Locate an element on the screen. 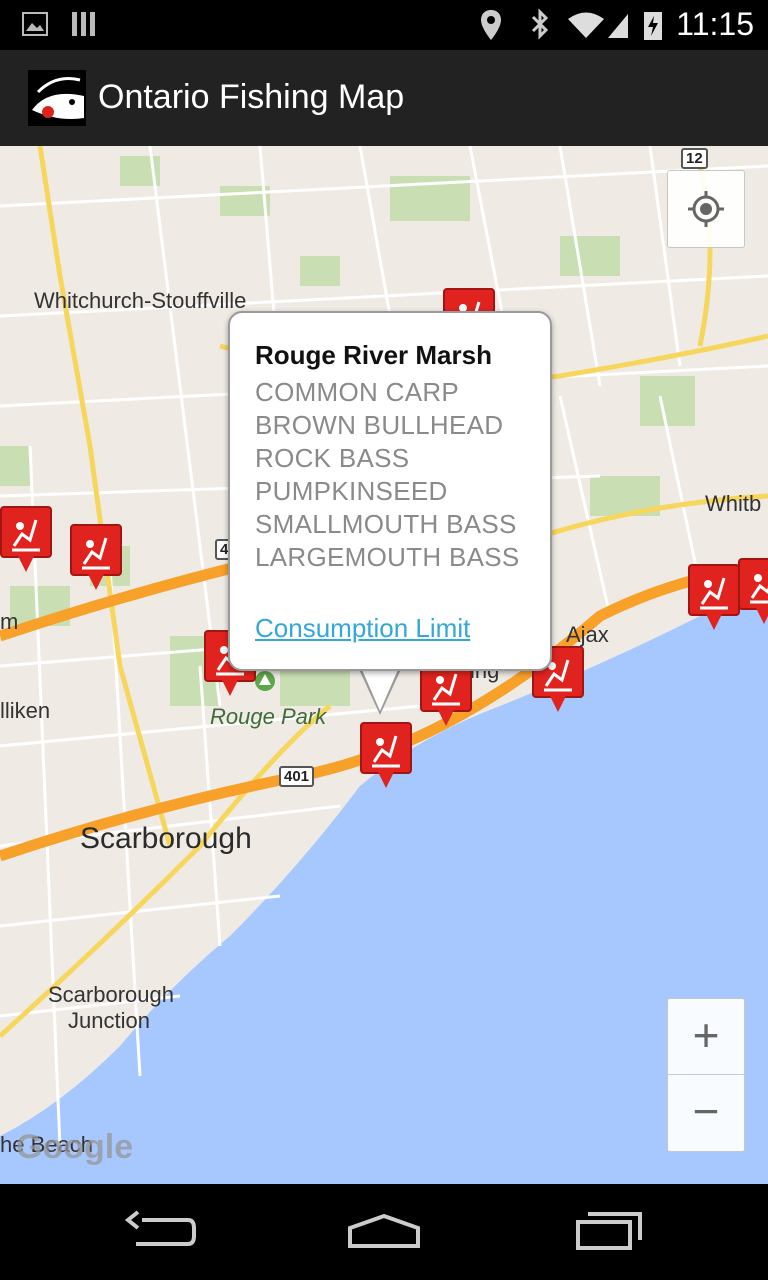  place-label: Scarborough is located at coordinates (111, 994).